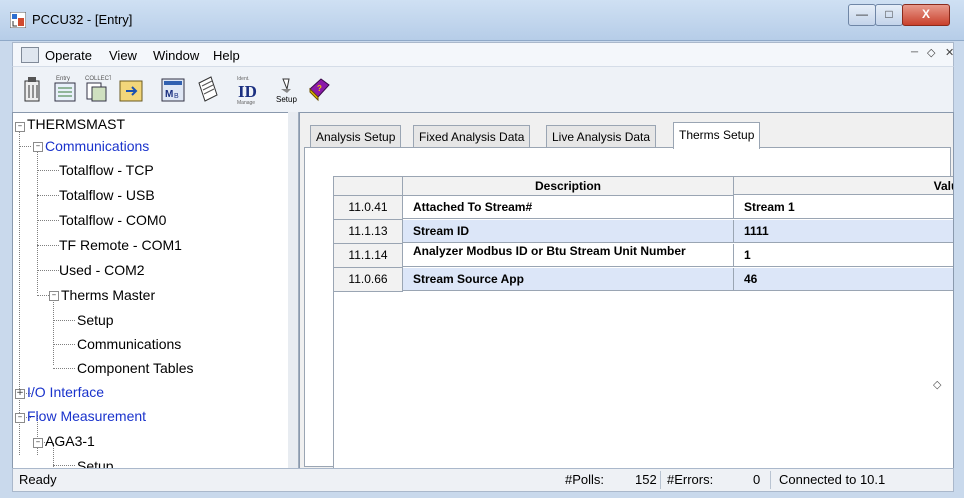 The height and width of the screenshot is (498, 964). What do you see at coordinates (843, 279) in the screenshot?
I see `value-cell: 46` at bounding box center [843, 279].